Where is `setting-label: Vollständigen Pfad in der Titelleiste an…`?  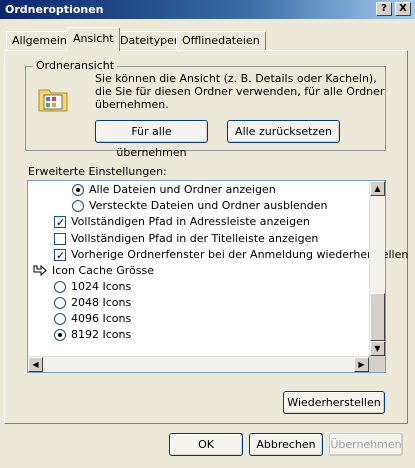 setting-label: Vollständigen Pfad in der Titelleiste an… is located at coordinates (195, 238).